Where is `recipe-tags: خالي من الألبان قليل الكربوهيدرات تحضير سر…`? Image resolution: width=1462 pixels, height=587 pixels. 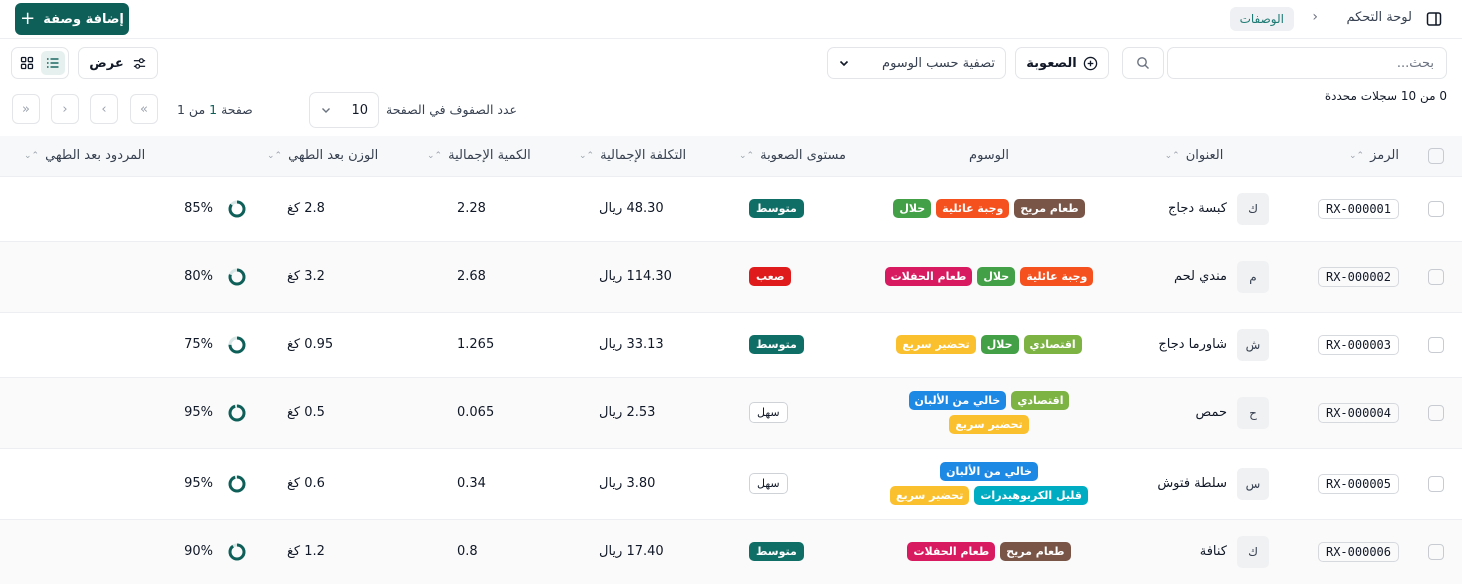
recipe-tags: خالي من الألبان قليل الكربوهيدرات تحضير سر… is located at coordinates (989, 483).